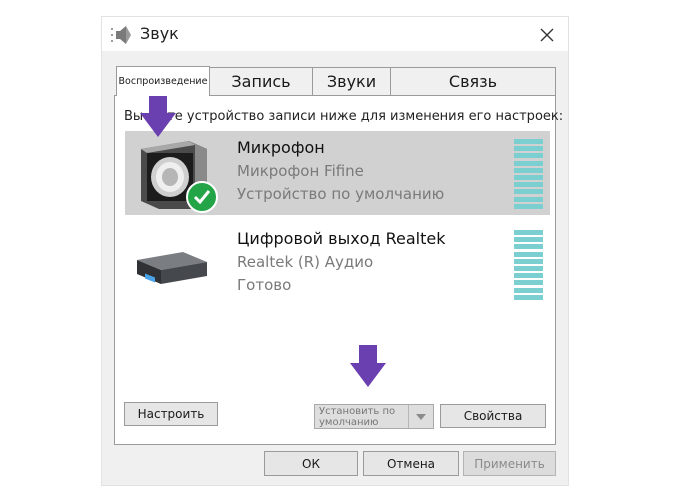  Describe the element at coordinates (473, 81) in the screenshot. I see `tab-communications: Связь` at that location.